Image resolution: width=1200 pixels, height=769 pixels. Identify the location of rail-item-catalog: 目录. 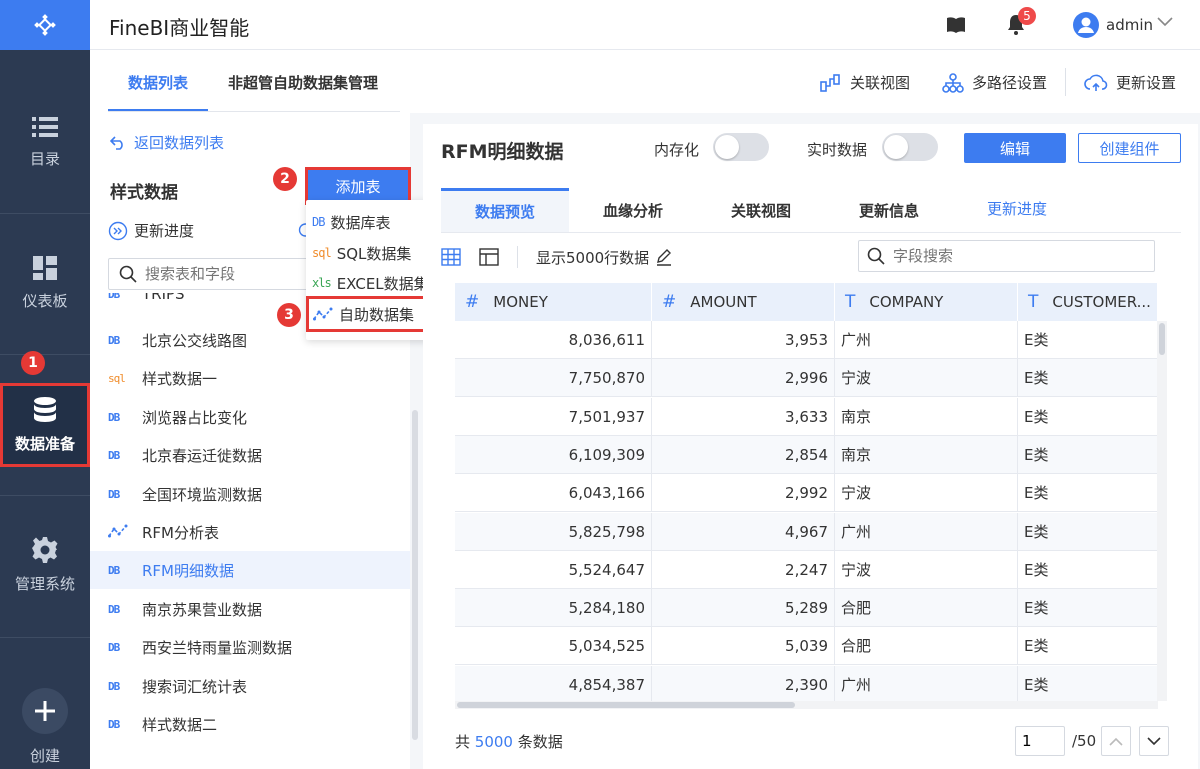
(45, 142).